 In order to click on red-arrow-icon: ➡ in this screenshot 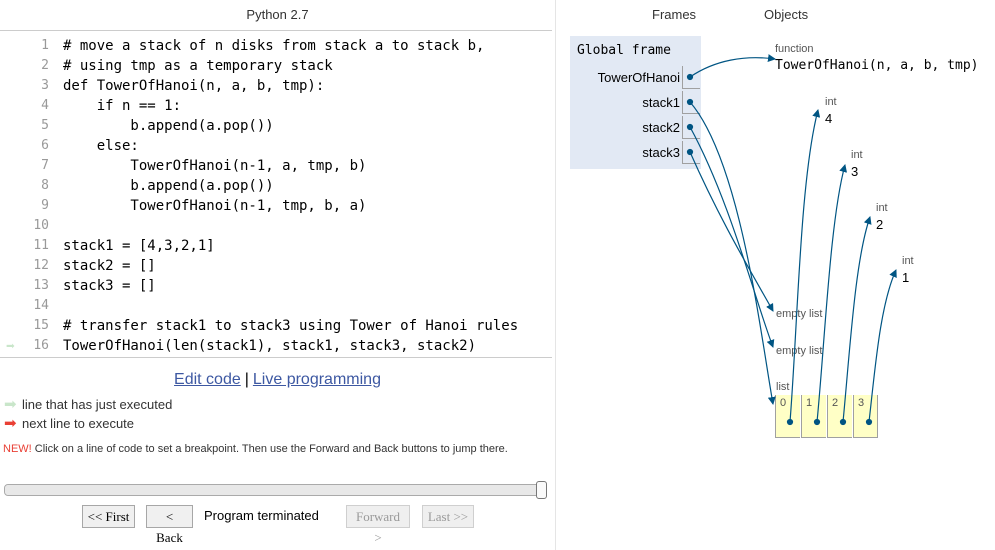, I will do `click(10, 423)`.